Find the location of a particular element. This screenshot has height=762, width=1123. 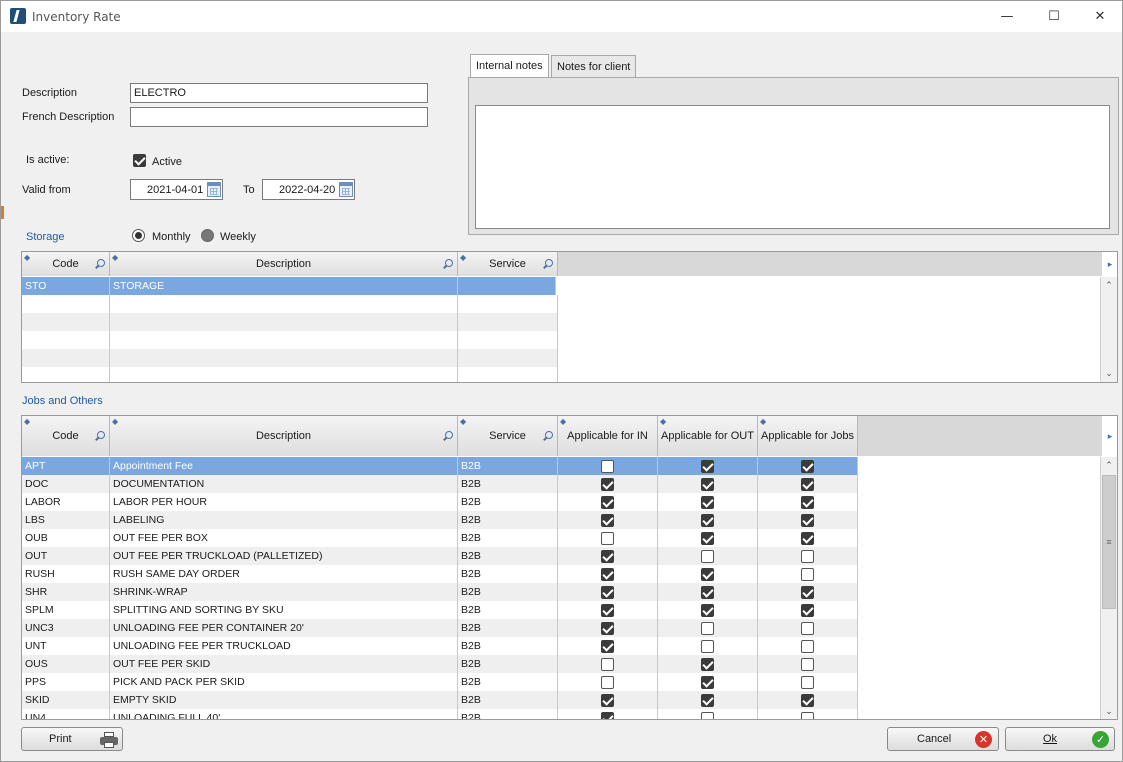

table-row: SHR SHRINK-WRAP B2B is located at coordinates (440, 592).